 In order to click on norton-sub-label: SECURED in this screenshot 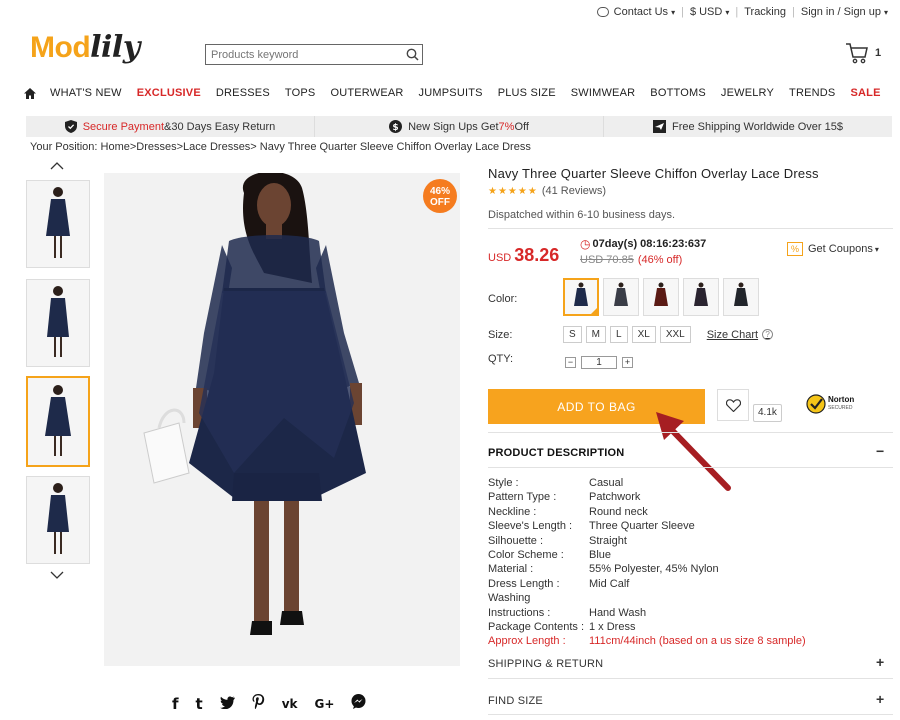, I will do `click(840, 408)`.